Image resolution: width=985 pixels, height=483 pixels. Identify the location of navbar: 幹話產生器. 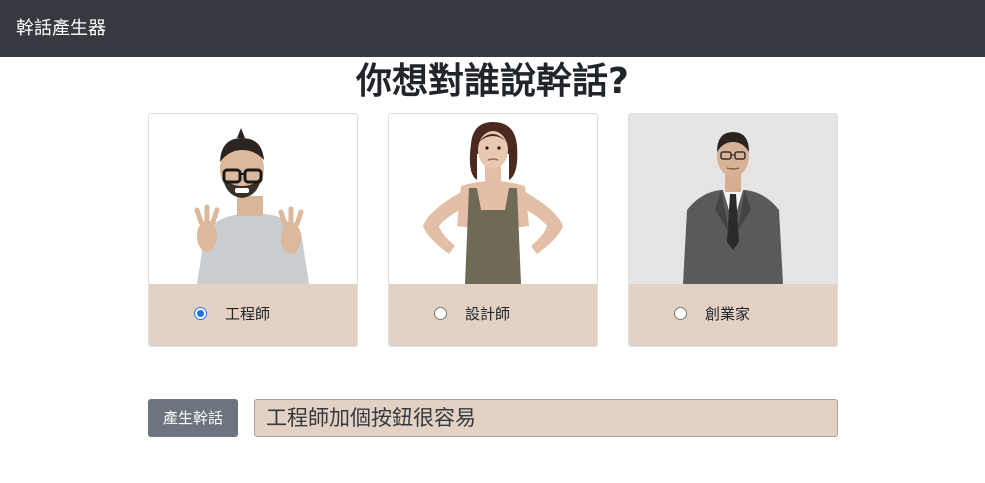
(492, 28).